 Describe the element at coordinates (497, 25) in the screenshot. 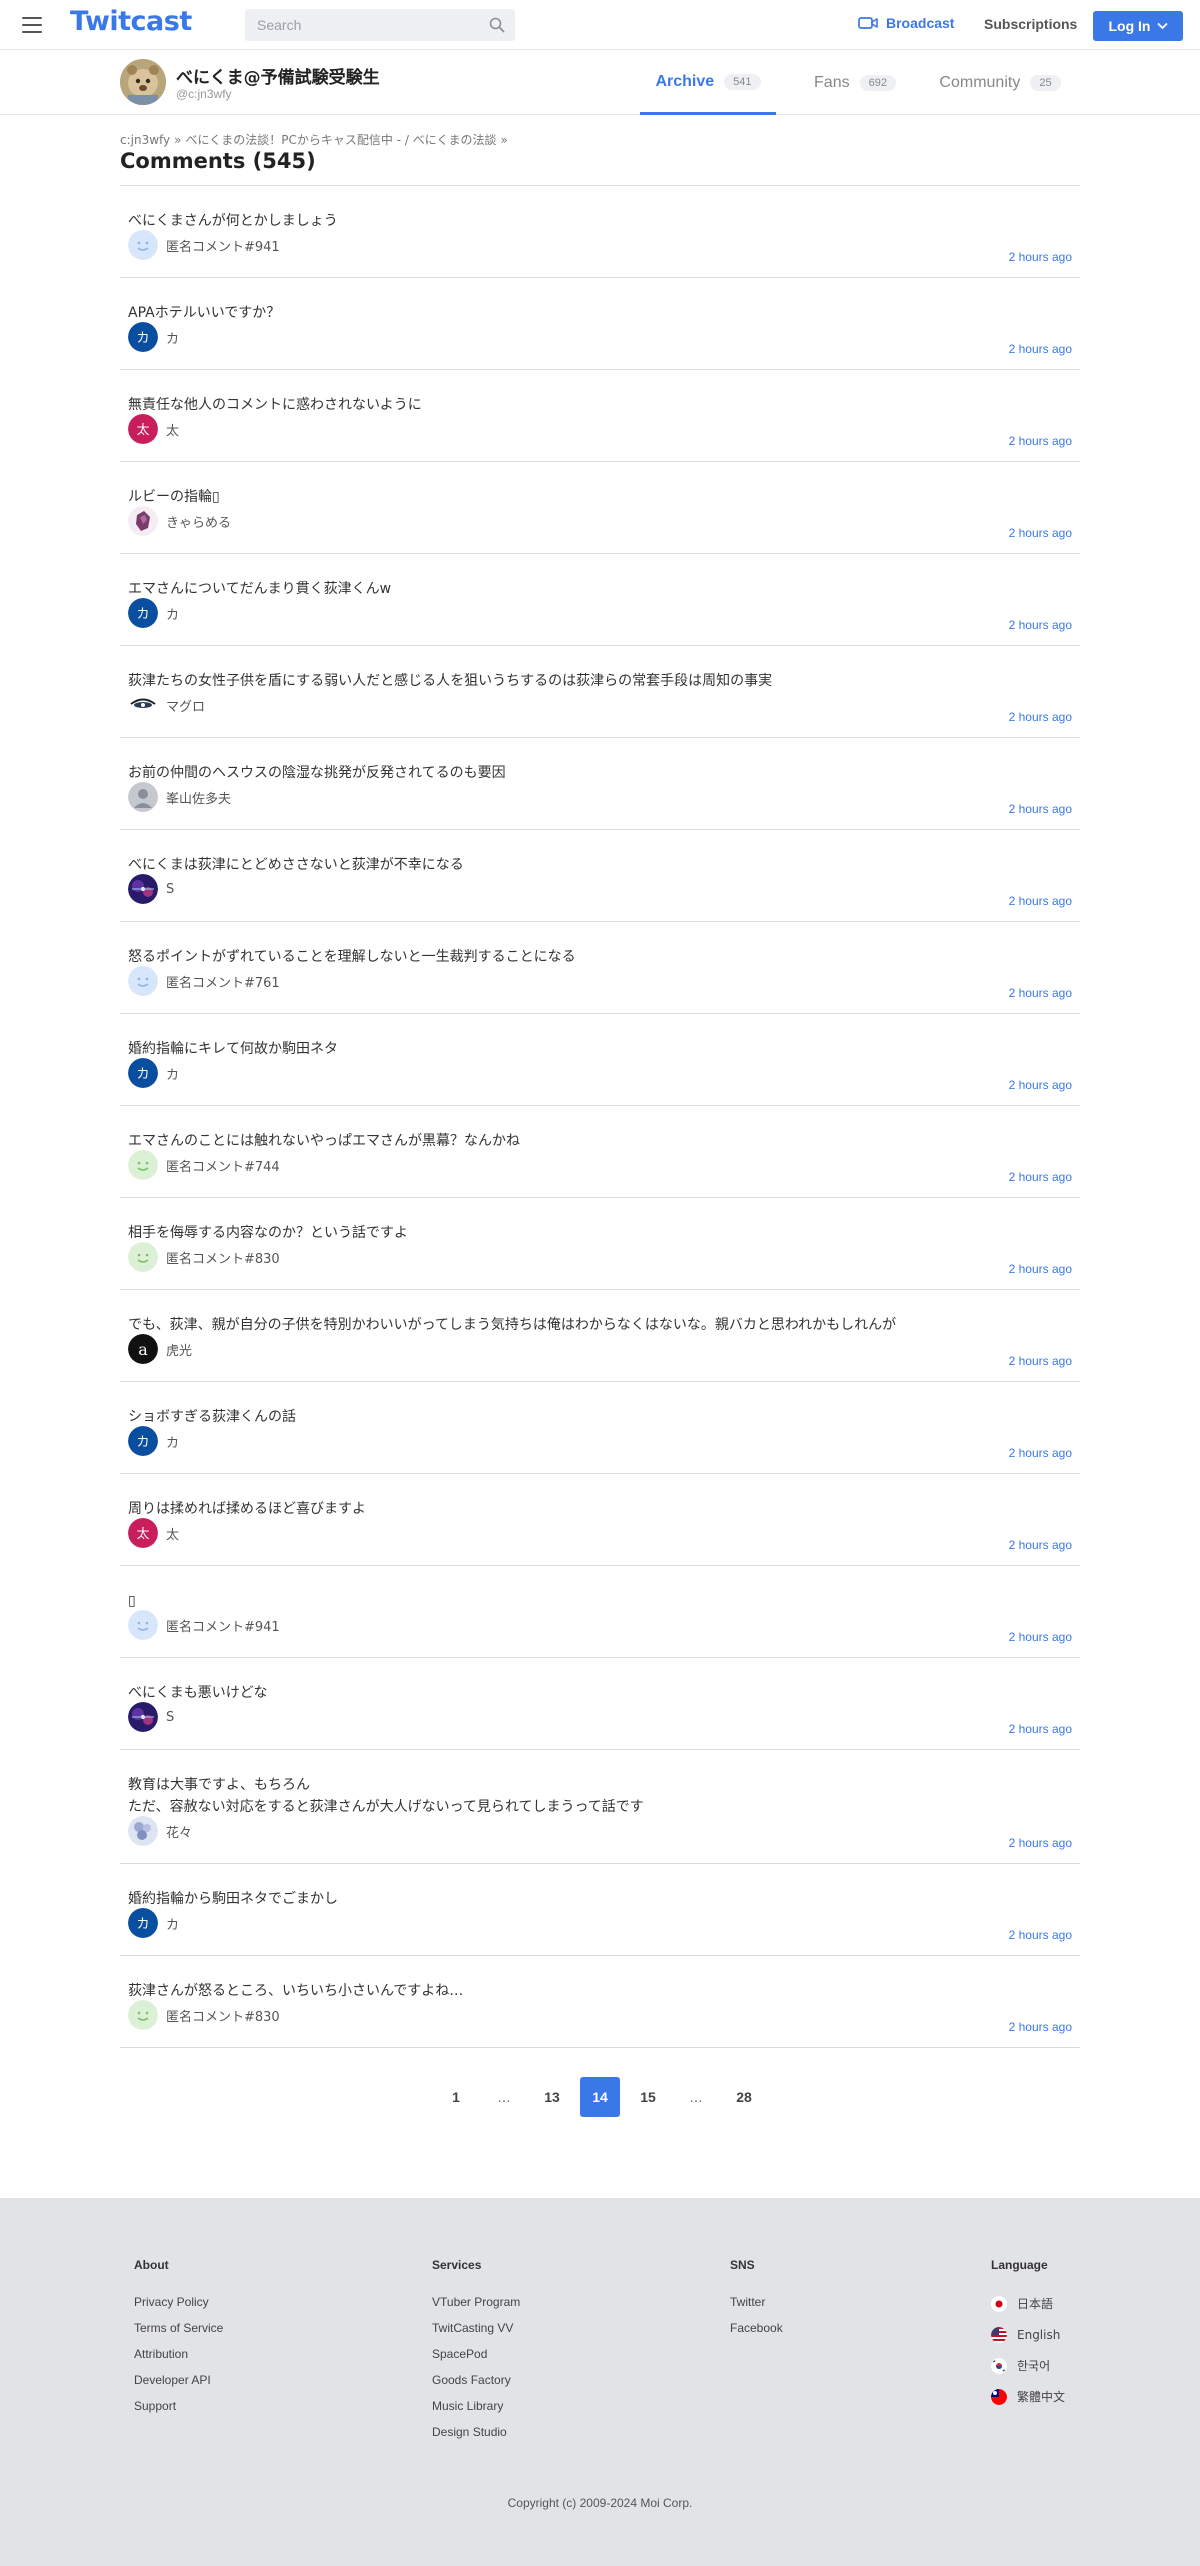

I see `search-icon` at that location.